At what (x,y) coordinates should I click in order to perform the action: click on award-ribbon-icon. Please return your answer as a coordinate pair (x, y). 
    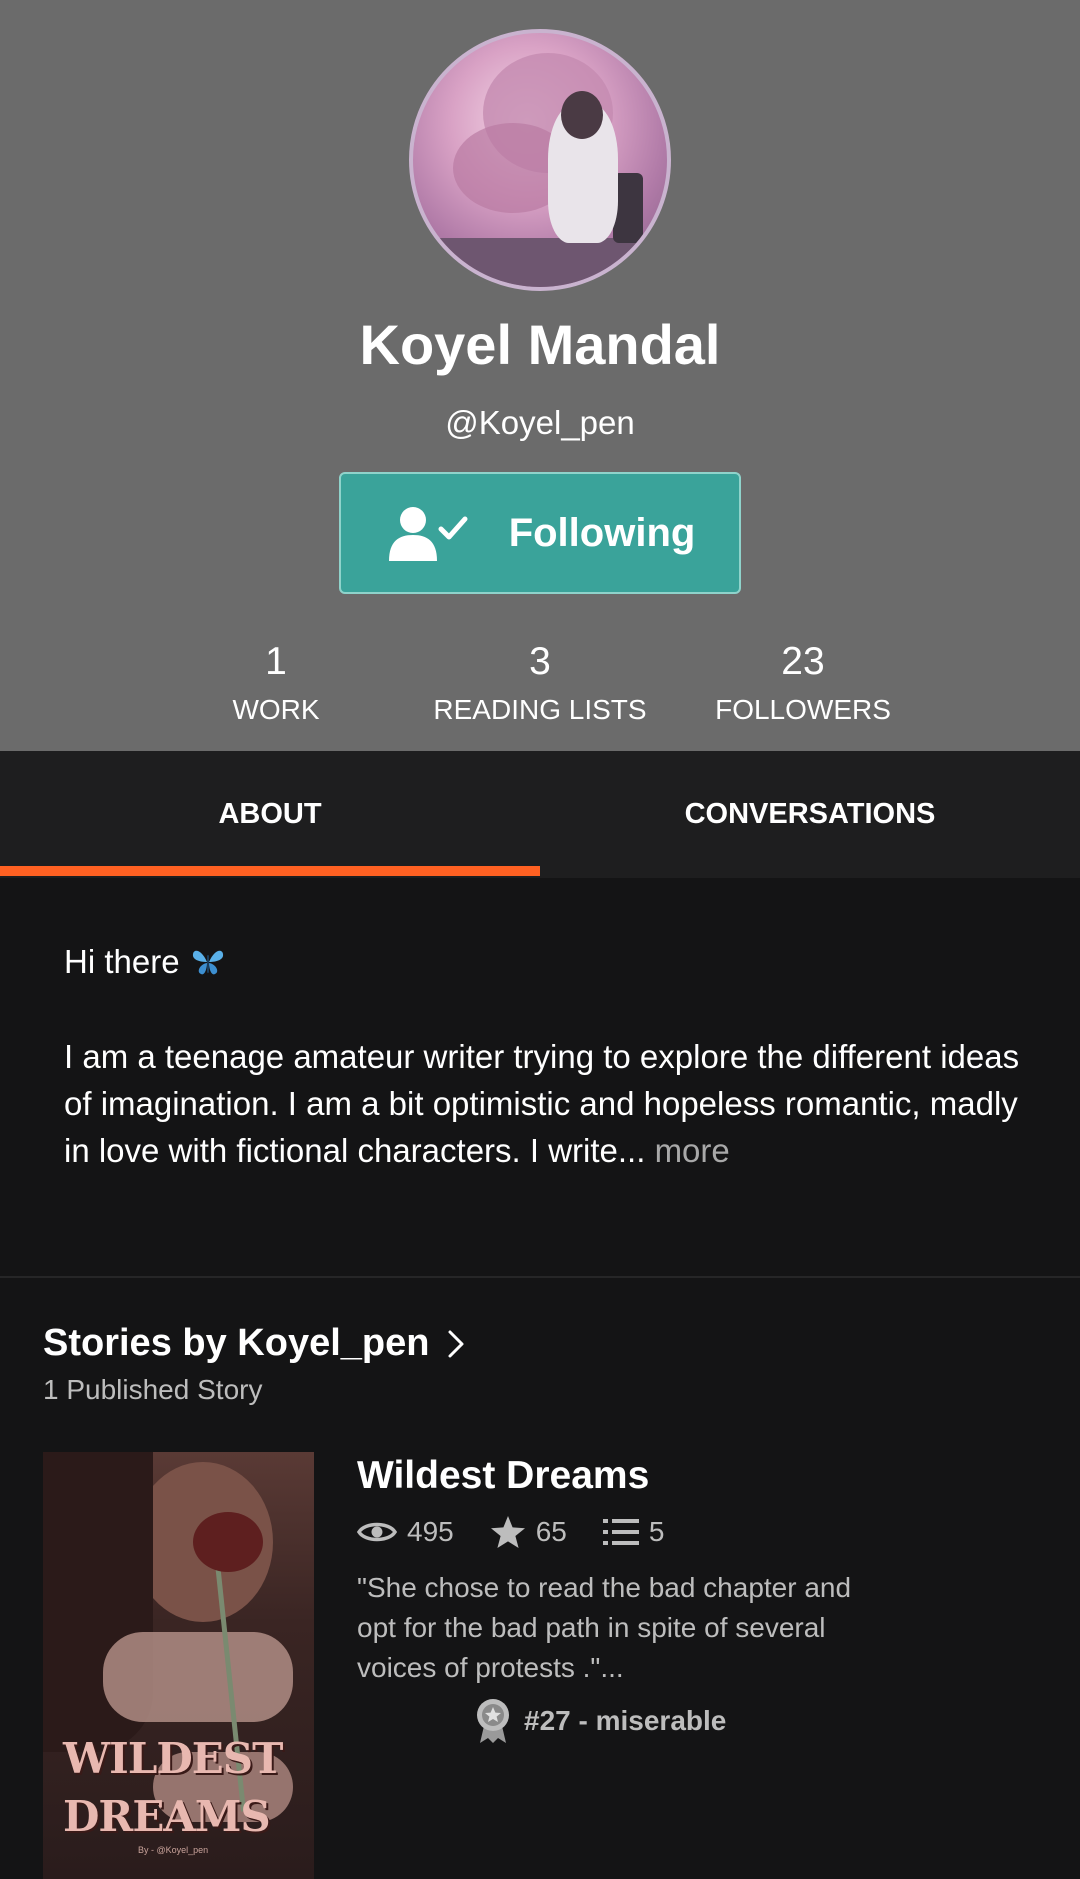
    Looking at the image, I should click on (493, 1721).